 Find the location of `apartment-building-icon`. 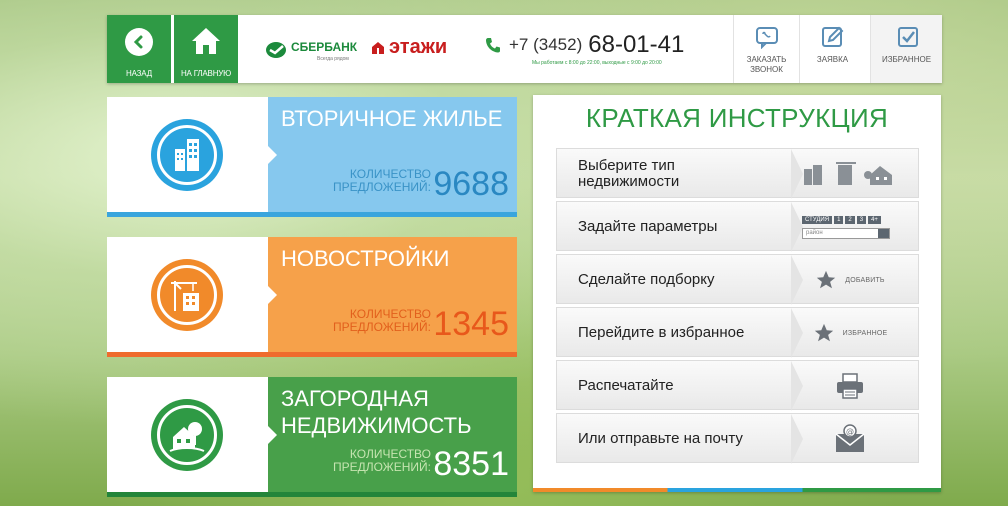

apartment-building-icon is located at coordinates (187, 155).